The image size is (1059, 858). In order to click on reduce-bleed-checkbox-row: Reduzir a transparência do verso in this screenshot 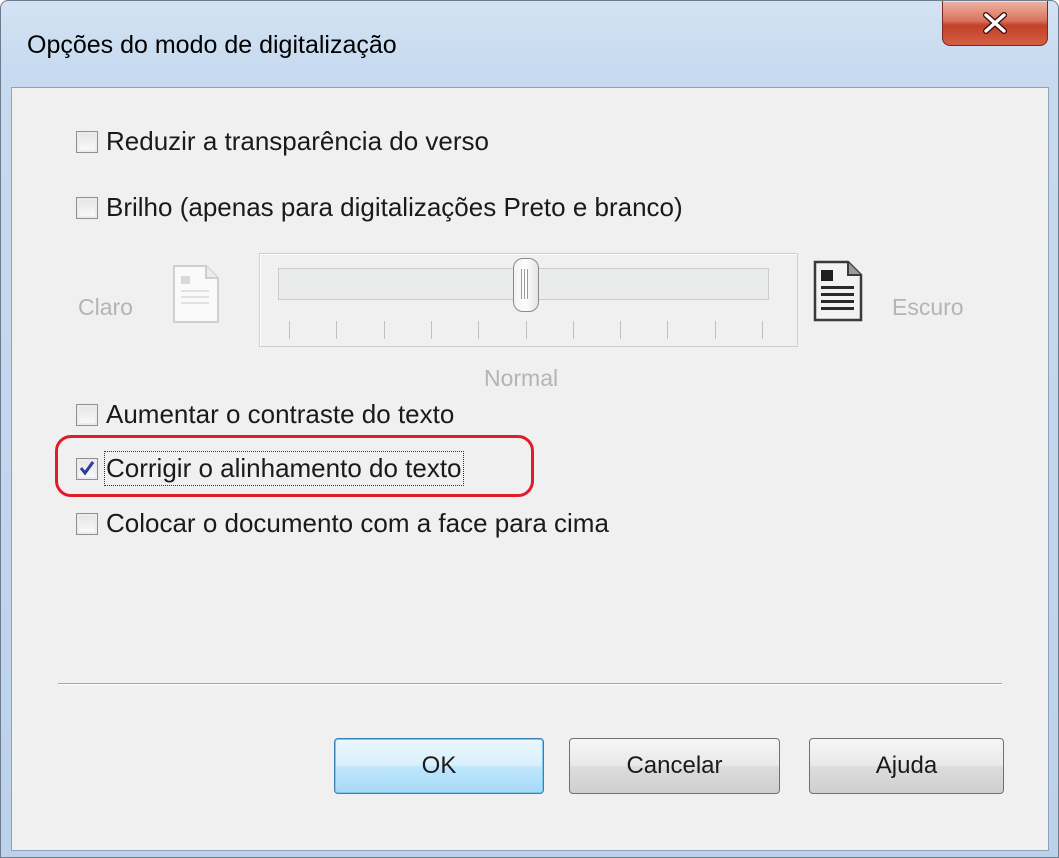, I will do `click(282, 141)`.